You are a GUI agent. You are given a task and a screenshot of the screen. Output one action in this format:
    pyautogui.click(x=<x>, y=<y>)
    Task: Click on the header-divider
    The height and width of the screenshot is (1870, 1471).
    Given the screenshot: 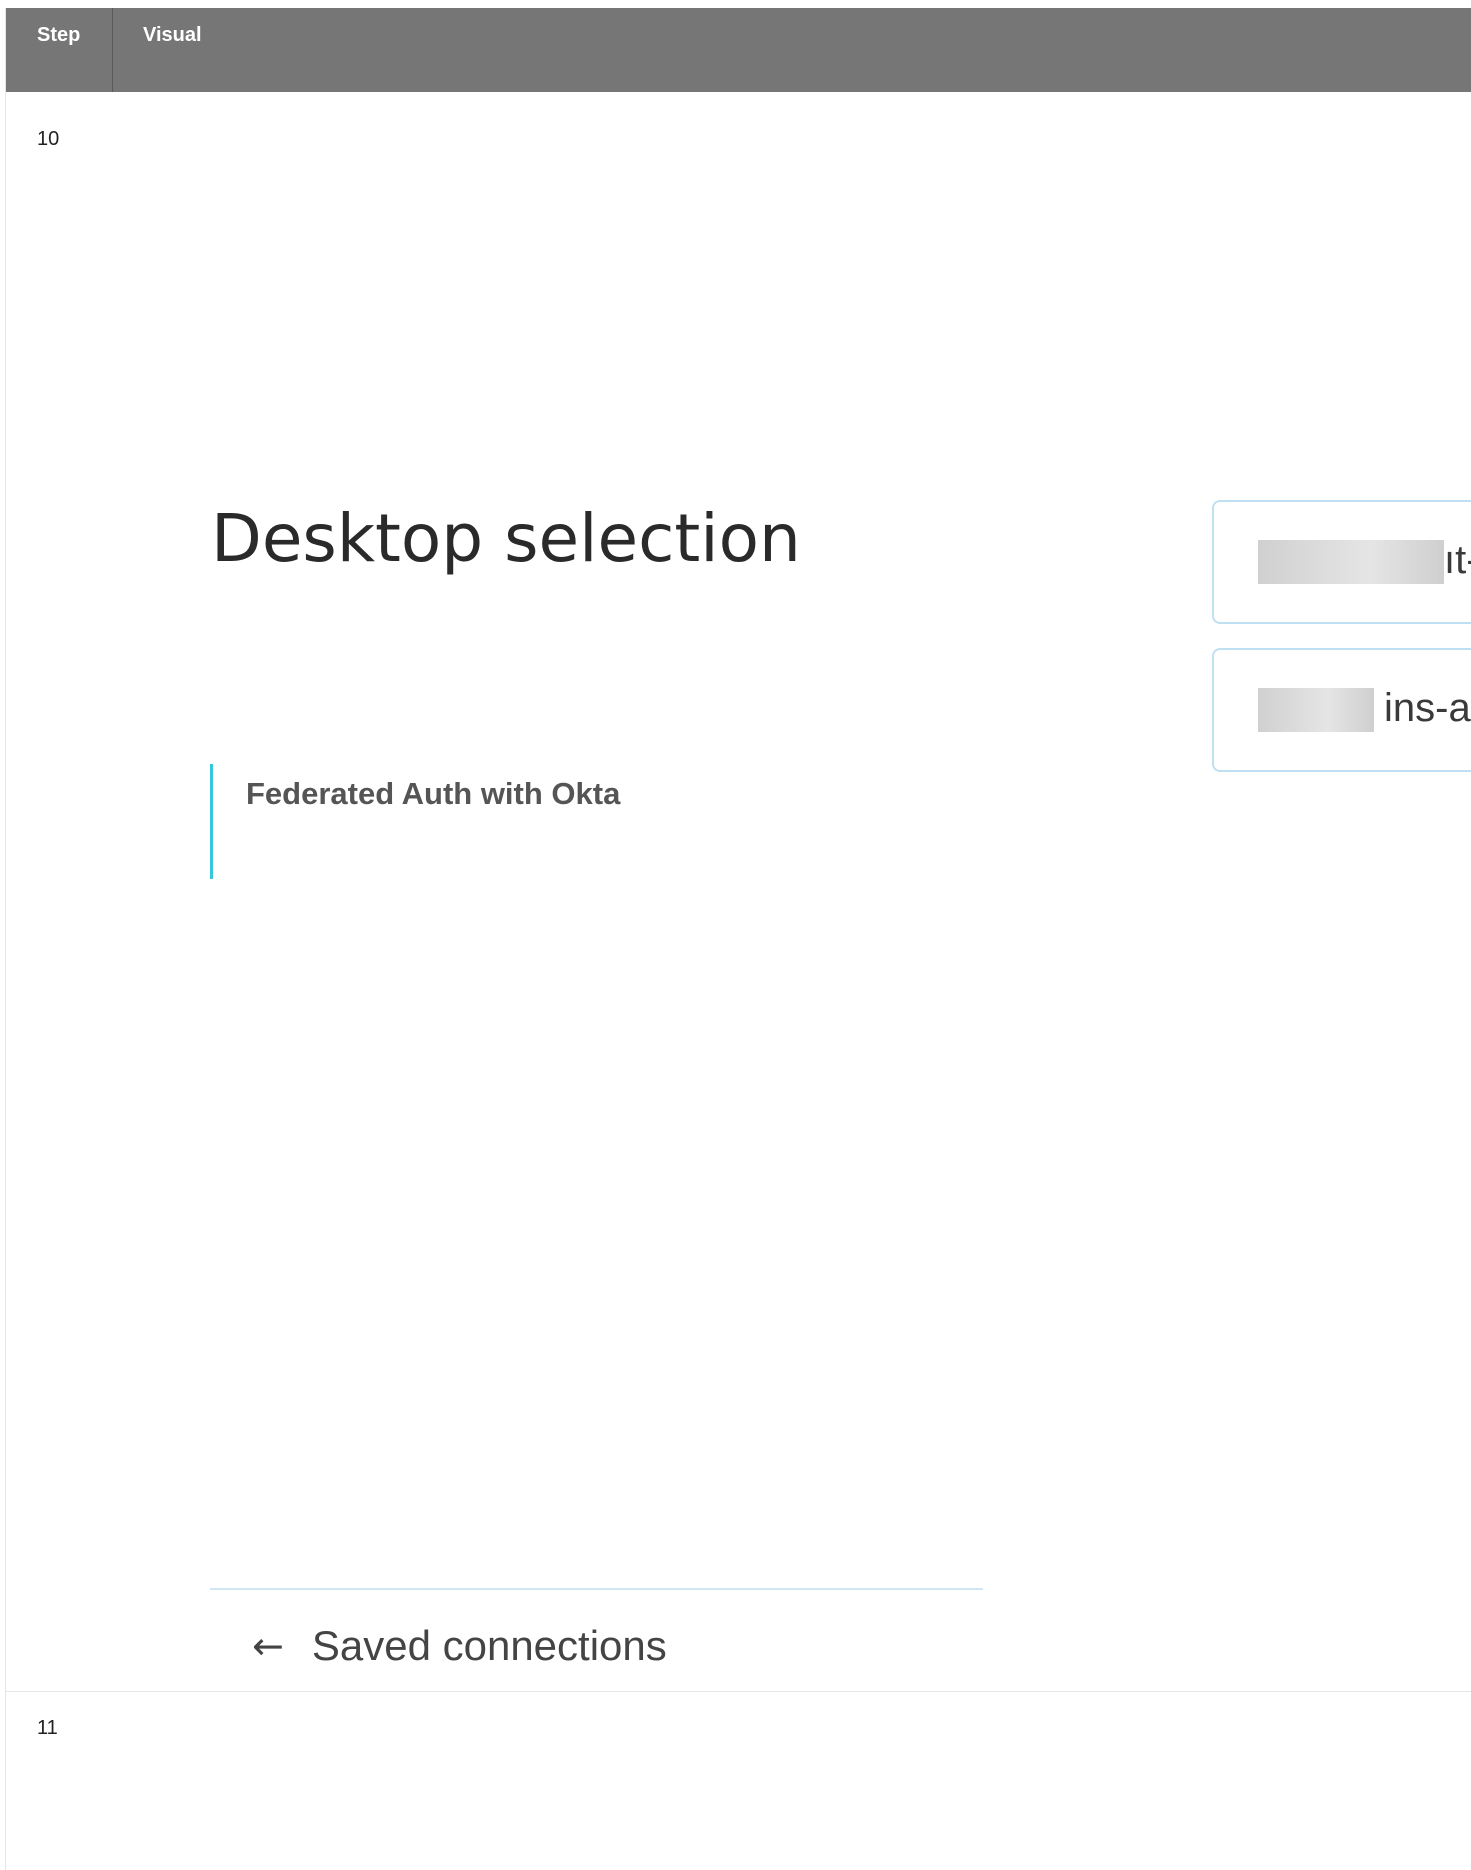 What is the action you would take?
    pyautogui.click(x=112, y=50)
    